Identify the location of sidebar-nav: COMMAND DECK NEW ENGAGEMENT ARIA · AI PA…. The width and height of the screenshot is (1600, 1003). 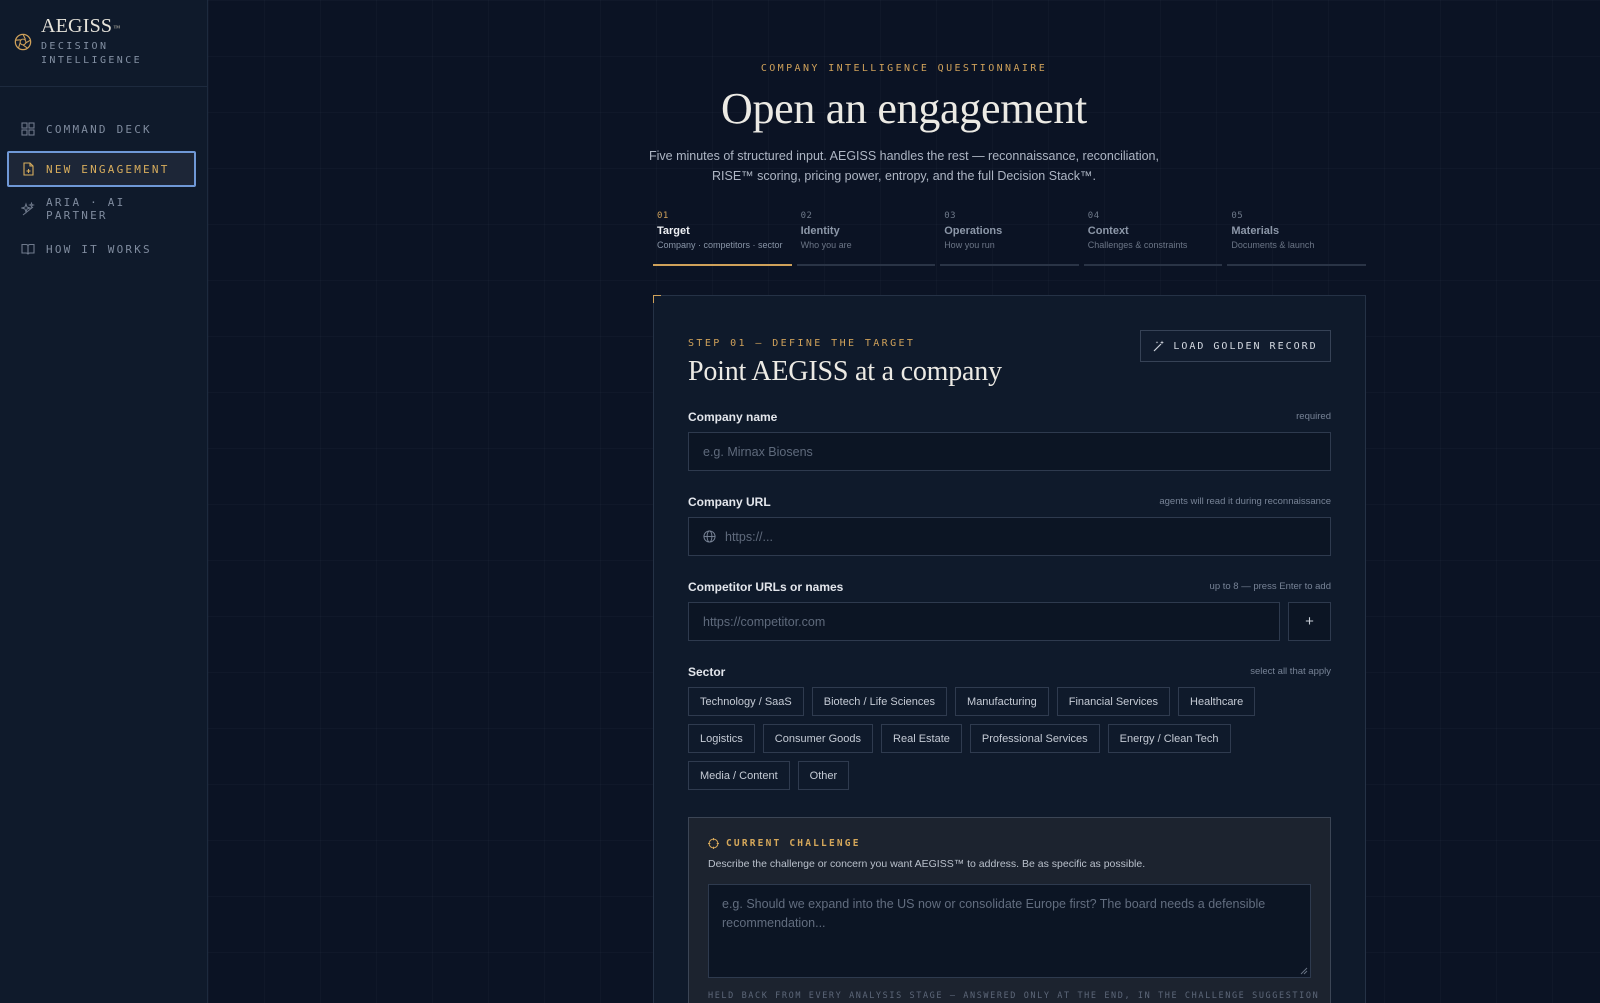
(103, 177).